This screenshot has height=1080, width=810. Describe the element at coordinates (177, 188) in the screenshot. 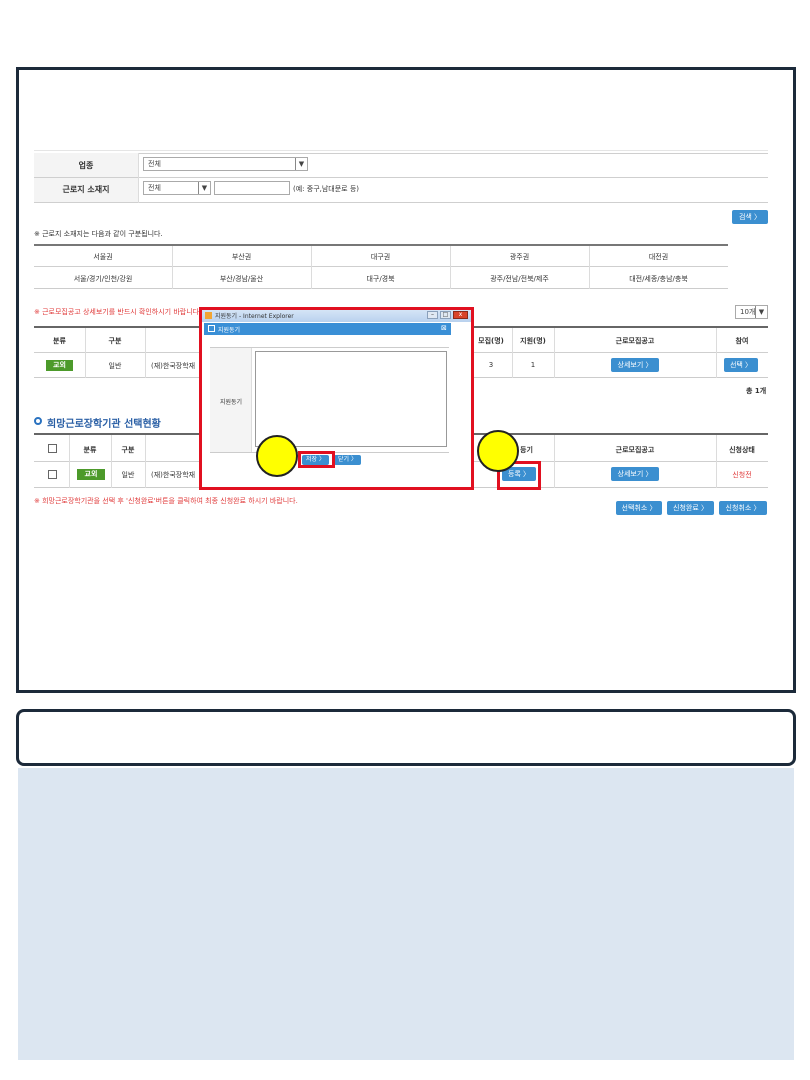

I see `location-select: 전체 ▼` at that location.